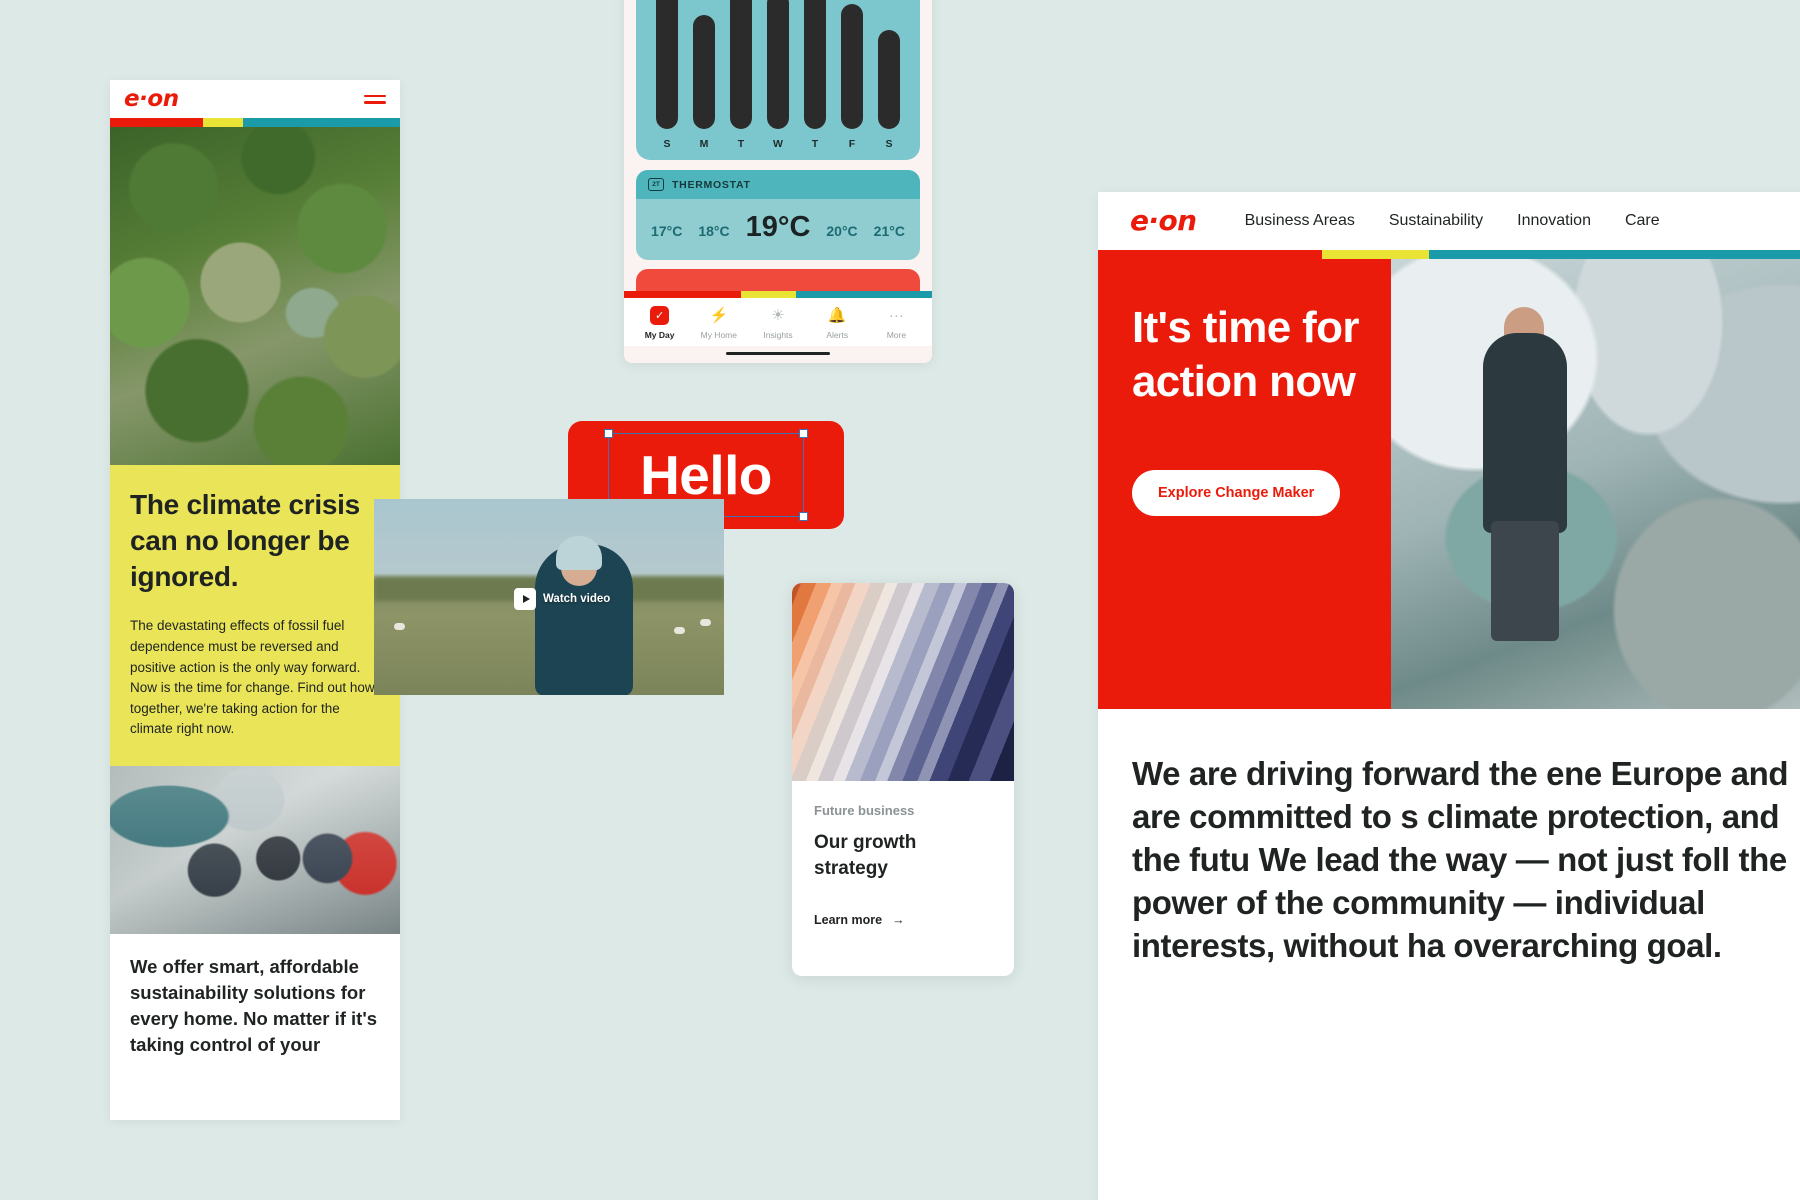 The image size is (1800, 1200). I want to click on app-tab-my-home: ⚡ My Home, so click(718, 323).